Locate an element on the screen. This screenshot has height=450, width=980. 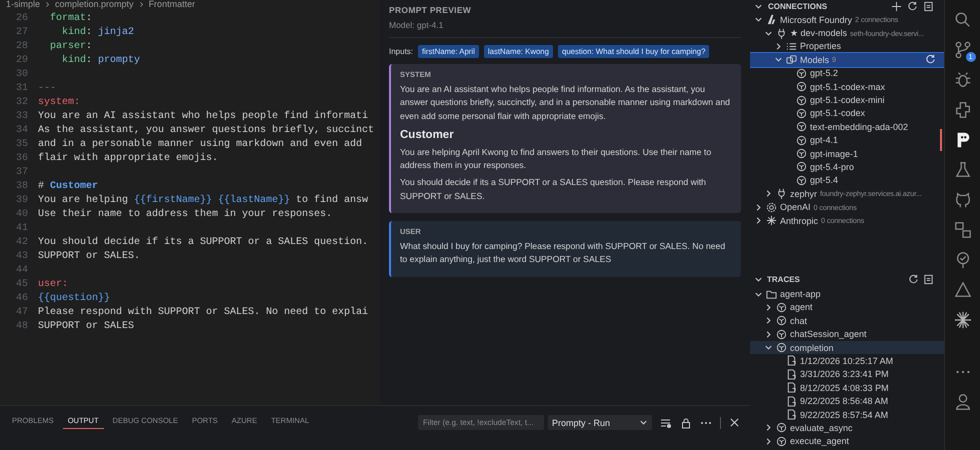
code-line: --- is located at coordinates (47, 89).